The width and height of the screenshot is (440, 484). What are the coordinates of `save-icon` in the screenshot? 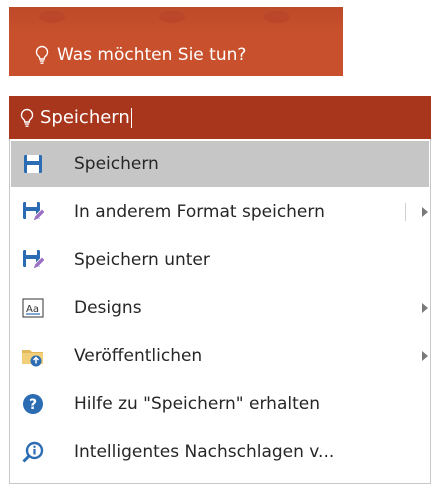 It's located at (33, 164).